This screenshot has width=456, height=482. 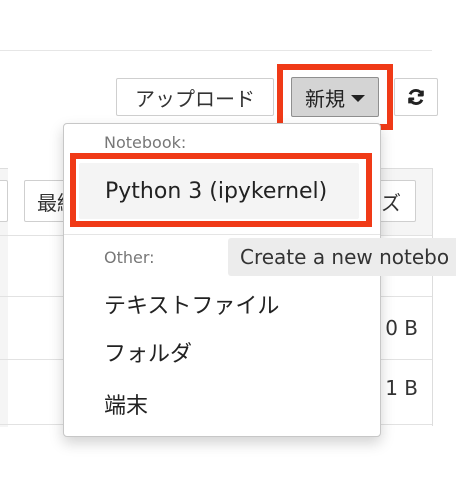 What do you see at coordinates (145, 142) in the screenshot?
I see `notebook-section-header: Notebook:` at bounding box center [145, 142].